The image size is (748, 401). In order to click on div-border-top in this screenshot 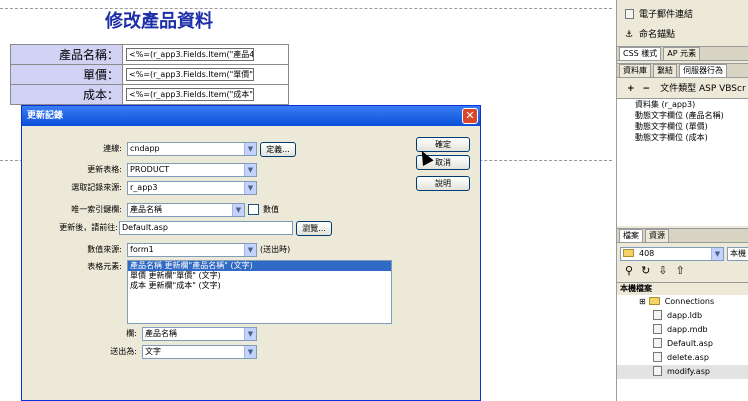, I will do `click(306, 8)`.